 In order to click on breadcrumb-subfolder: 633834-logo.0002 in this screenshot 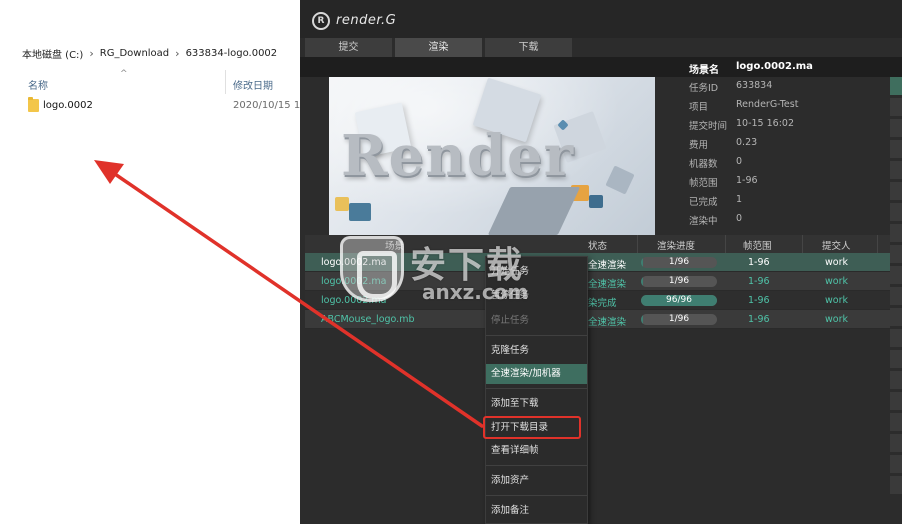, I will do `click(232, 53)`.